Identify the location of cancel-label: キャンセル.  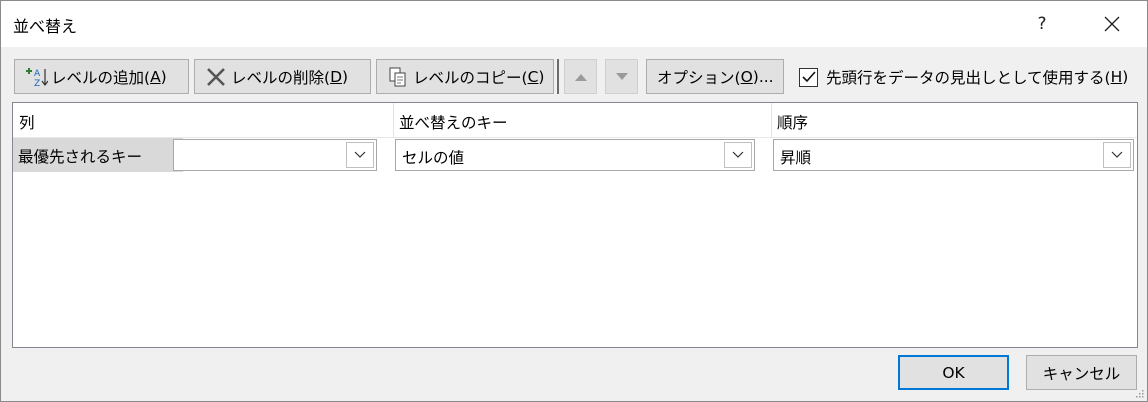
(1081, 373).